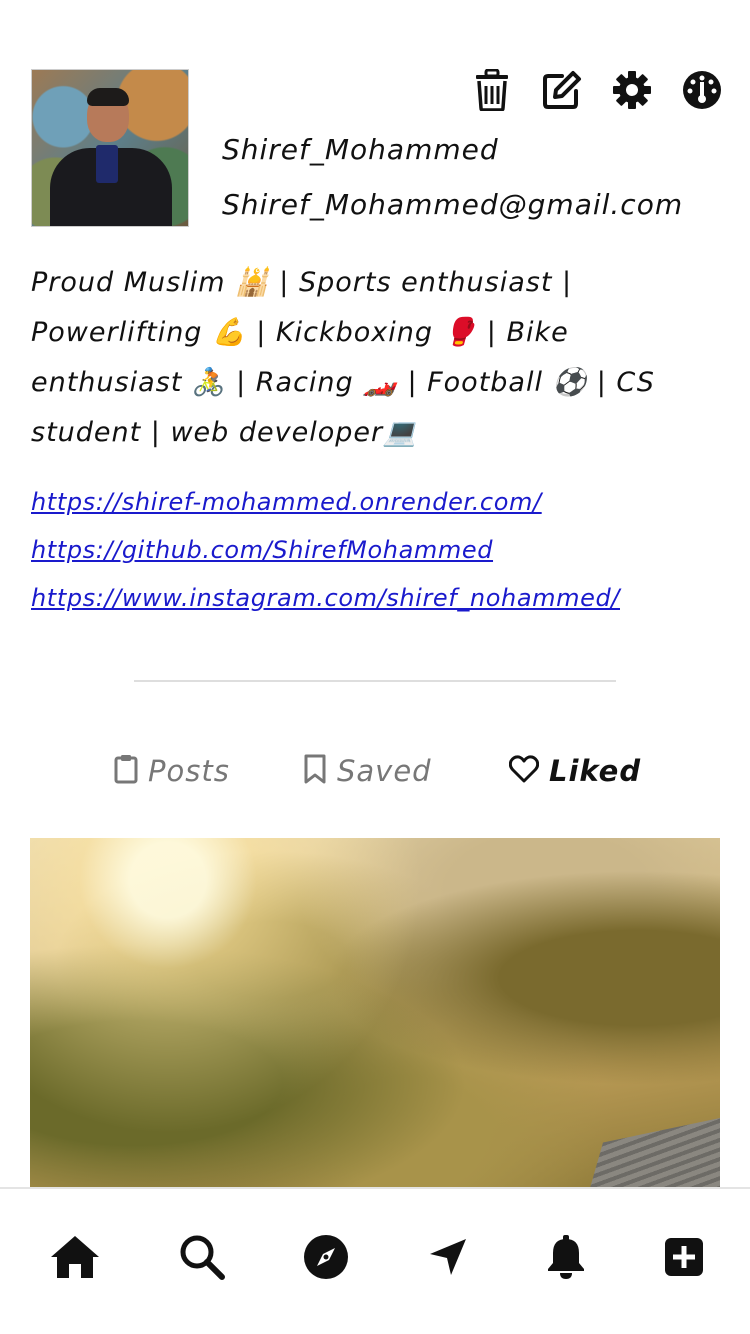 This screenshot has height=1334, width=750. I want to click on section-divider, so click(375, 681).